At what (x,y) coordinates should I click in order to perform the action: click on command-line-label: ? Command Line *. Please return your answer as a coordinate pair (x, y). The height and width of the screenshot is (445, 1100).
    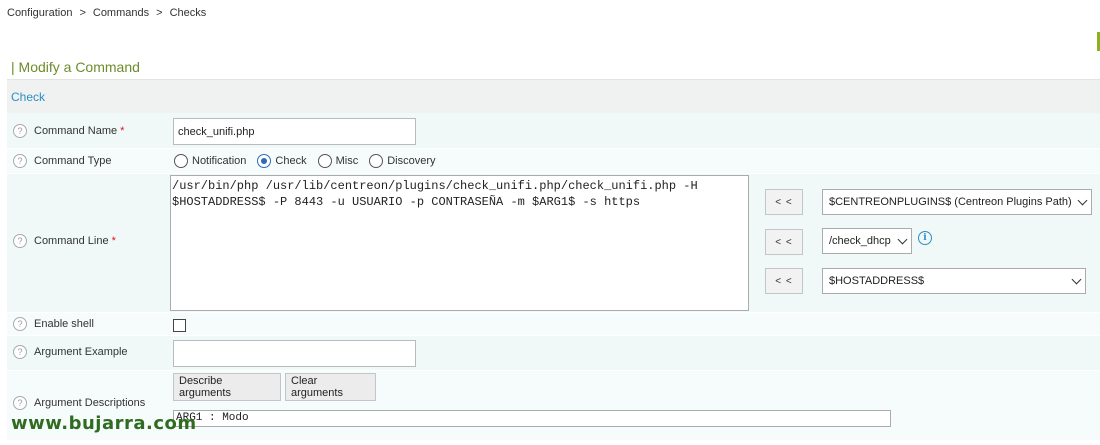
    Looking at the image, I should click on (64, 241).